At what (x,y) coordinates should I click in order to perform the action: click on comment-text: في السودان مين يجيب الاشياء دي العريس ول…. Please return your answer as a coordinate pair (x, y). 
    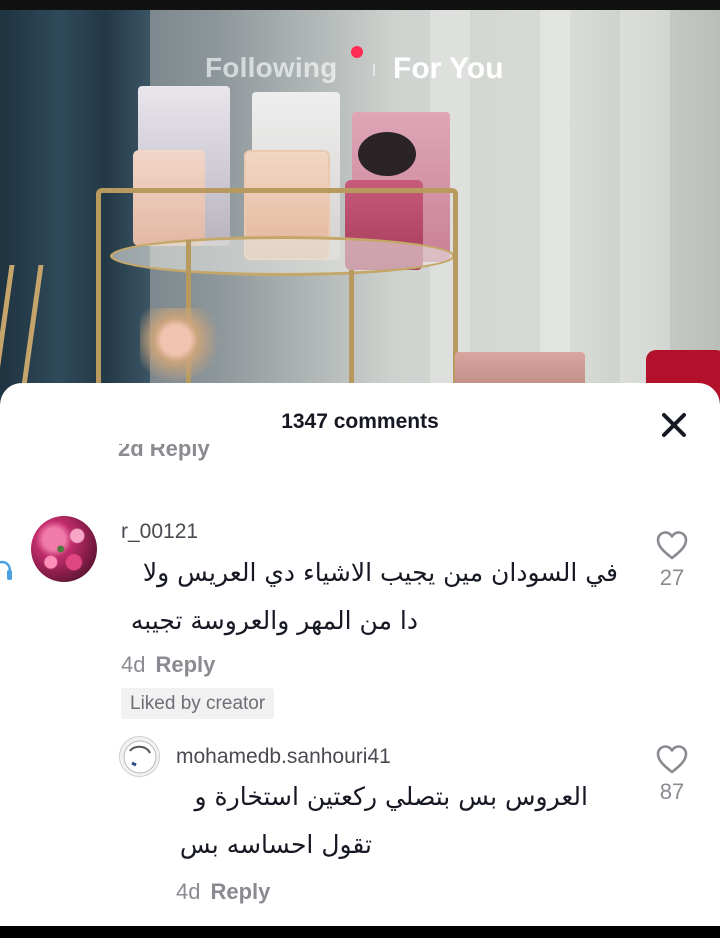
    Looking at the image, I should click on (380, 572).